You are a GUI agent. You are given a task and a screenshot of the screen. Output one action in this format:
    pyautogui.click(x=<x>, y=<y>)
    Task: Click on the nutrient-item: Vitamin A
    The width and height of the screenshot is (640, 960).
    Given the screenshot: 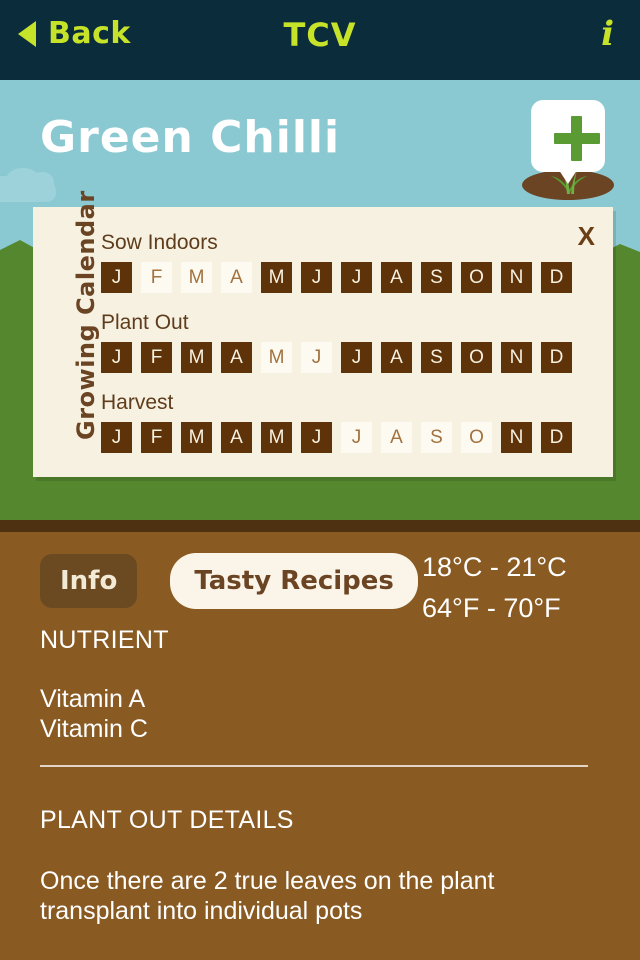 What is the action you would take?
    pyautogui.click(x=93, y=699)
    